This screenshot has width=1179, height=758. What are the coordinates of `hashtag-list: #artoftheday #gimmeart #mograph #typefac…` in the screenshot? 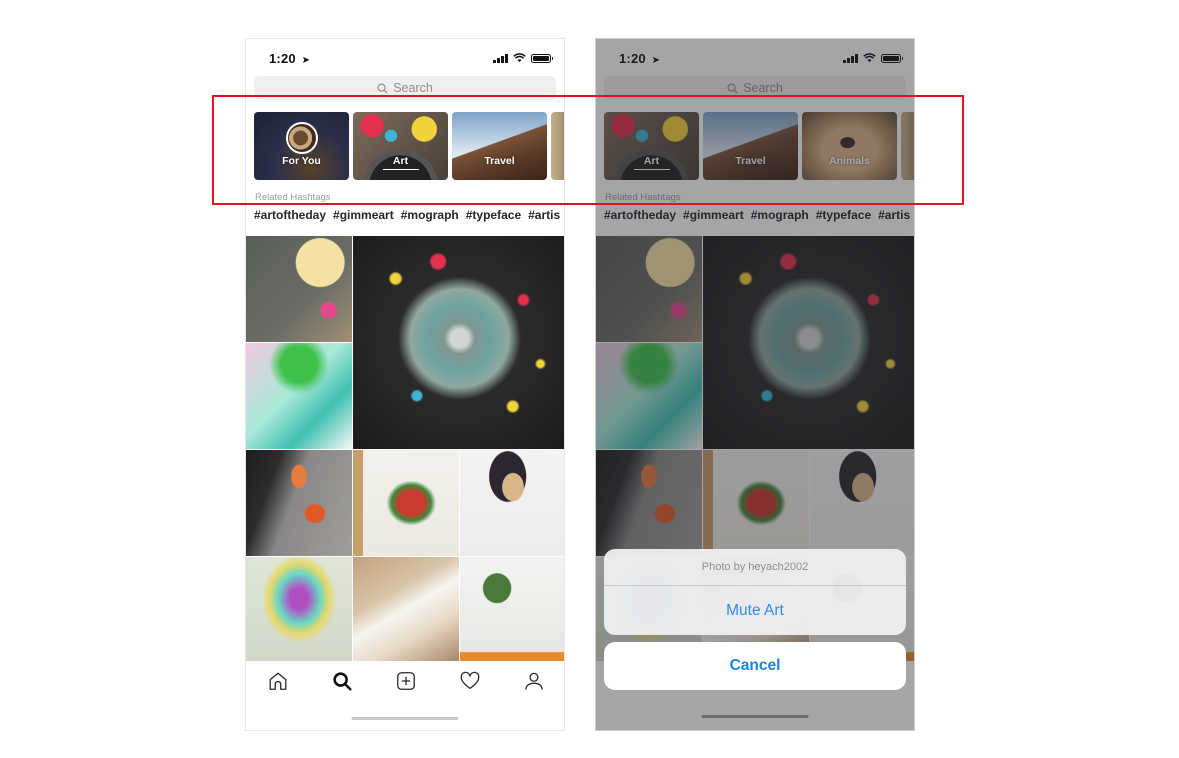 It's located at (407, 215).